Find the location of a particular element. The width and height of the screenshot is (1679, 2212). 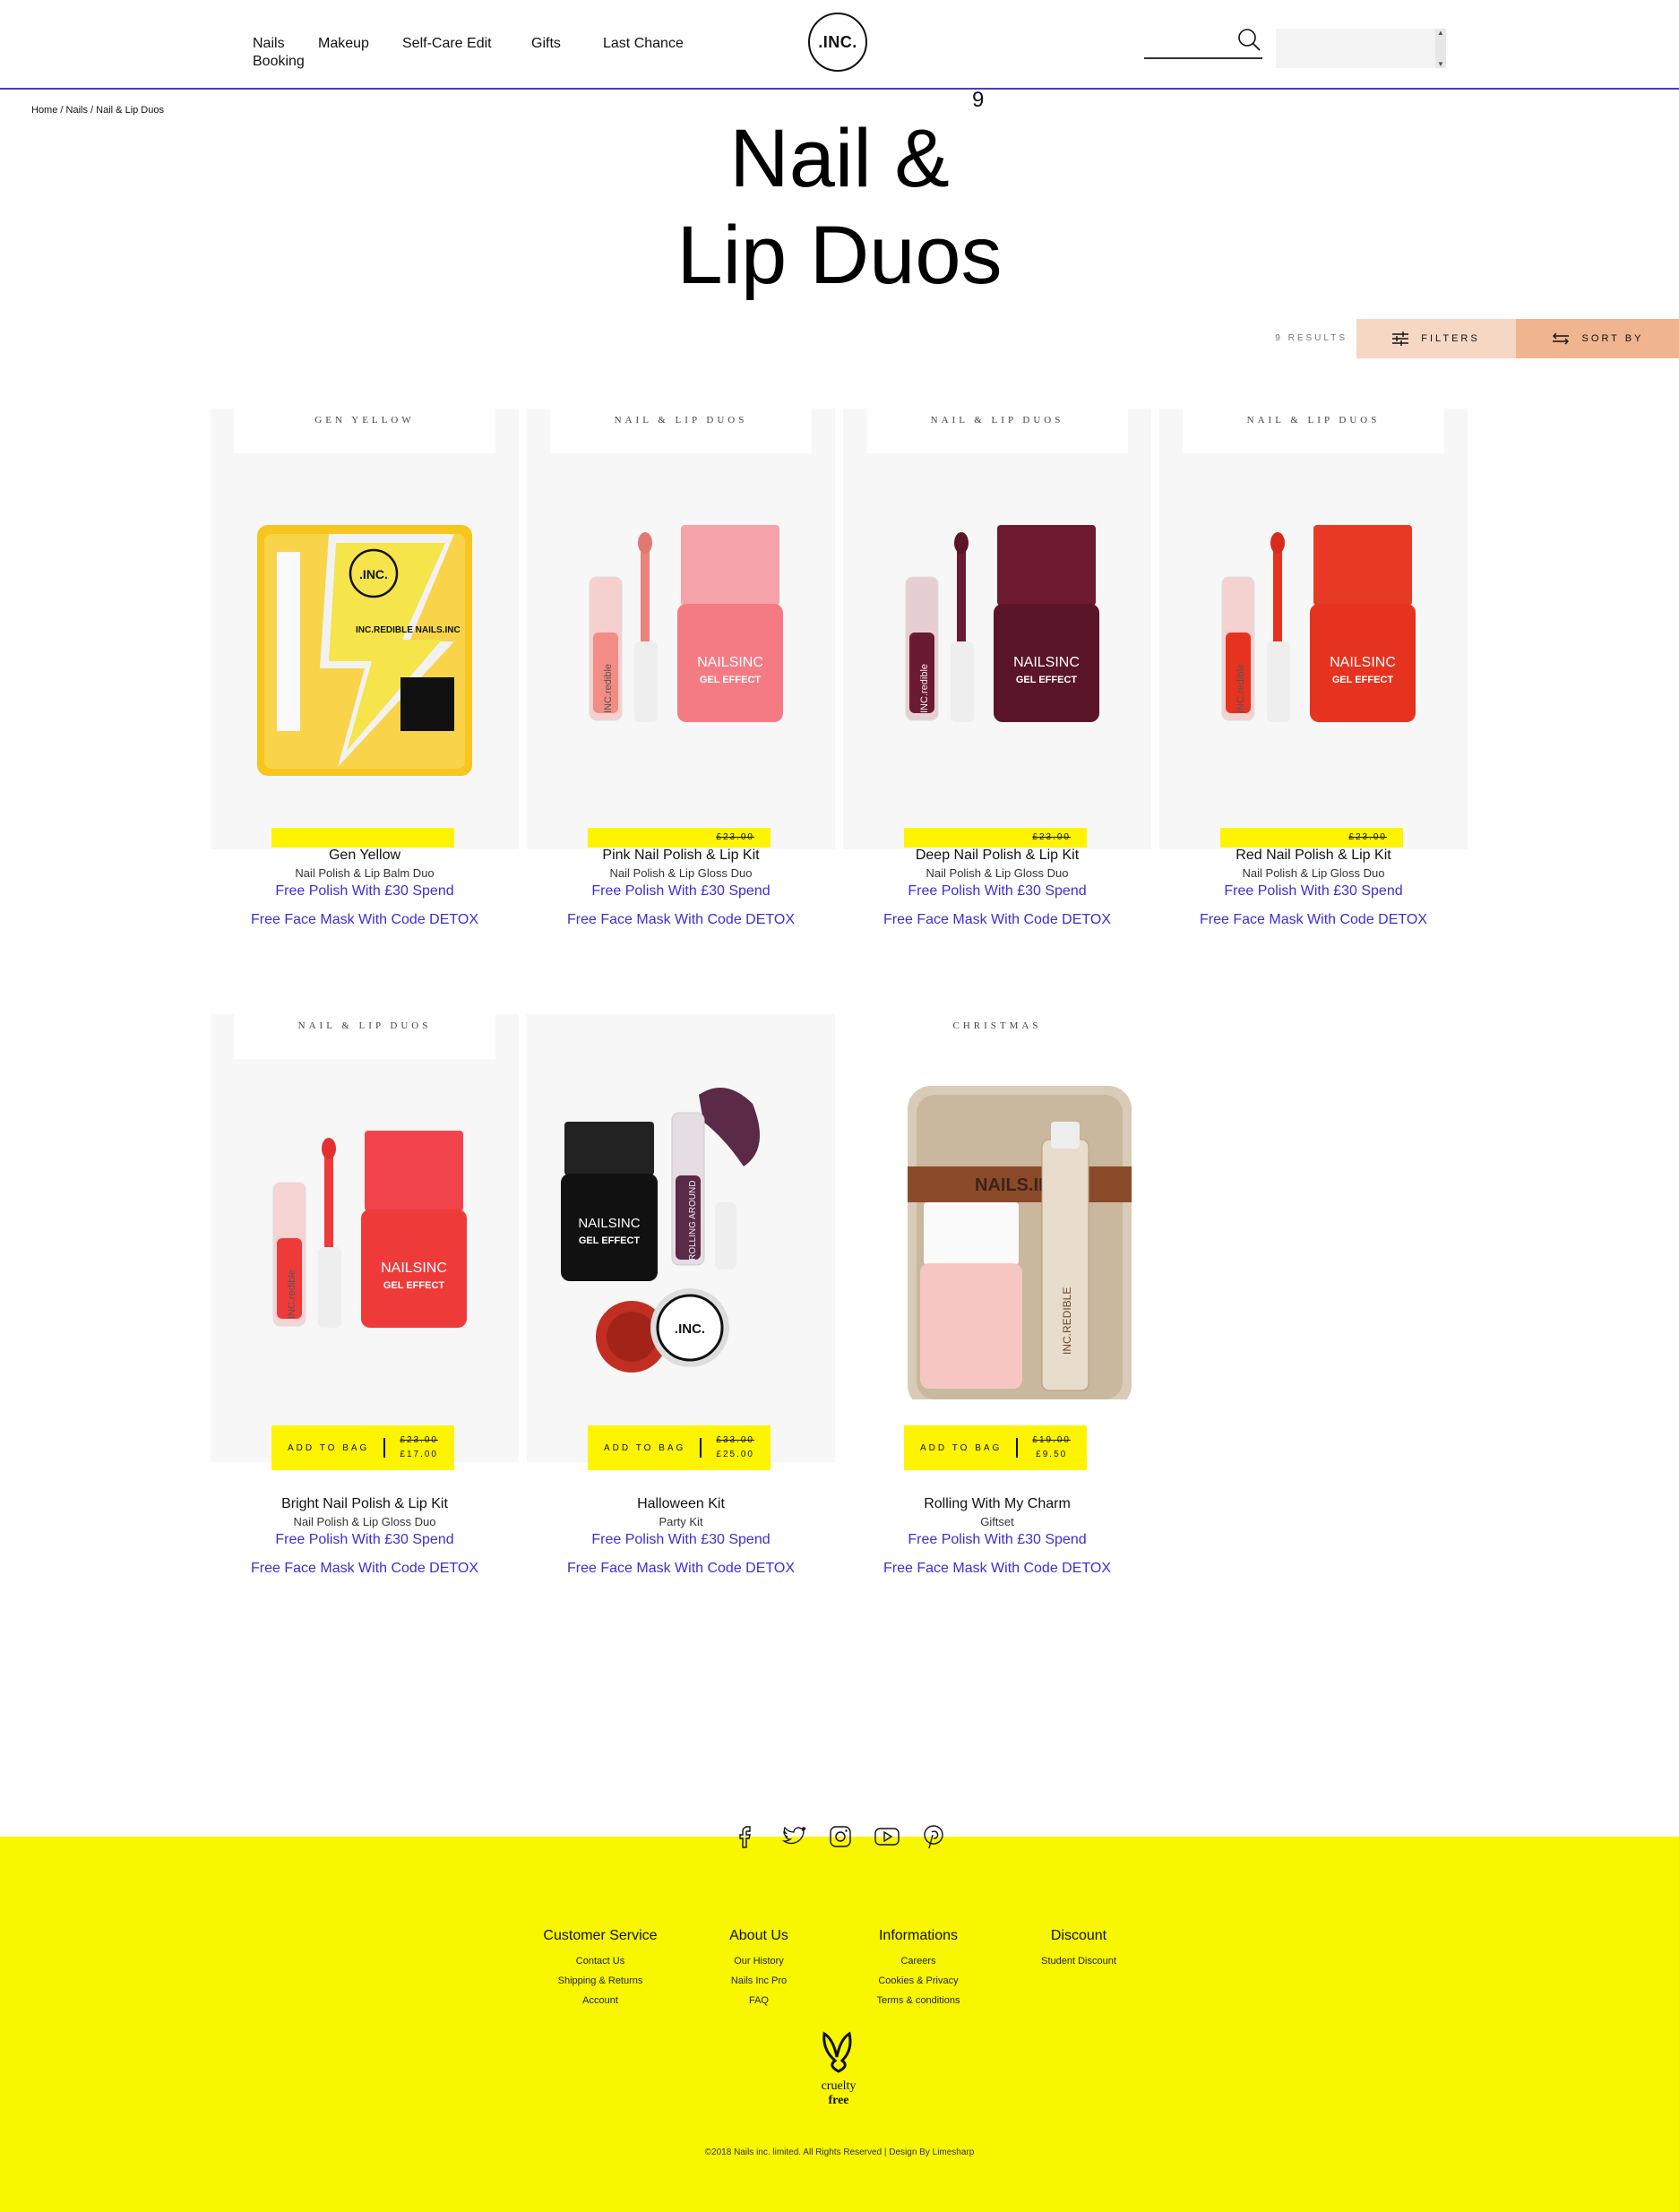

product-subtitle: Nail Polish & Lip Gloss Duo is located at coordinates (681, 873).